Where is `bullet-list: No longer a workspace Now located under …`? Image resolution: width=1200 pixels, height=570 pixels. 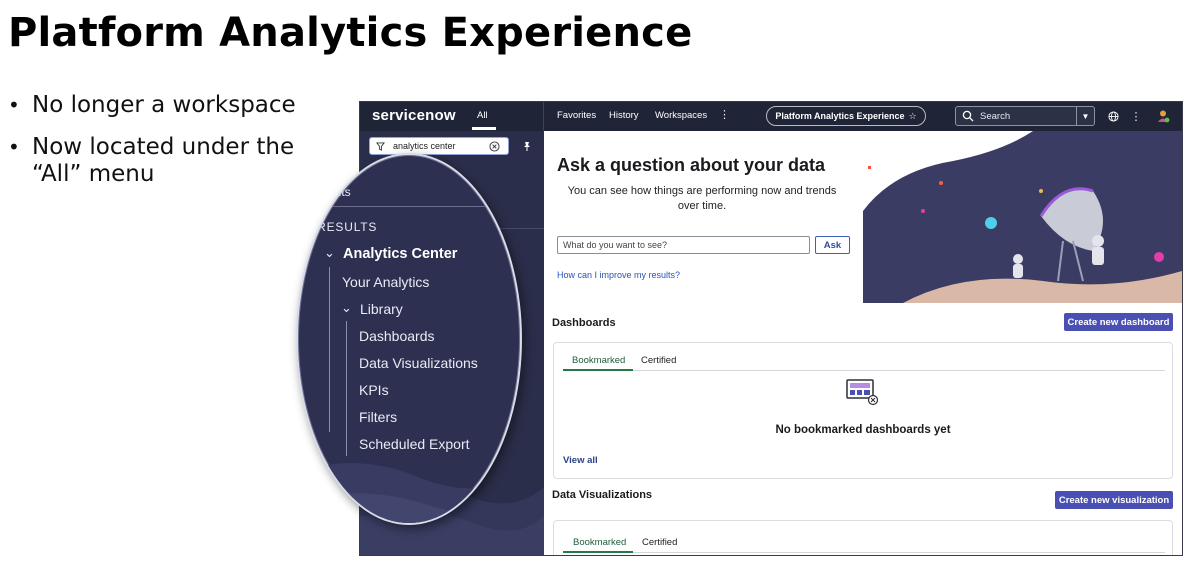
bullet-list: No longer a workspace Now located under … is located at coordinates (163, 147).